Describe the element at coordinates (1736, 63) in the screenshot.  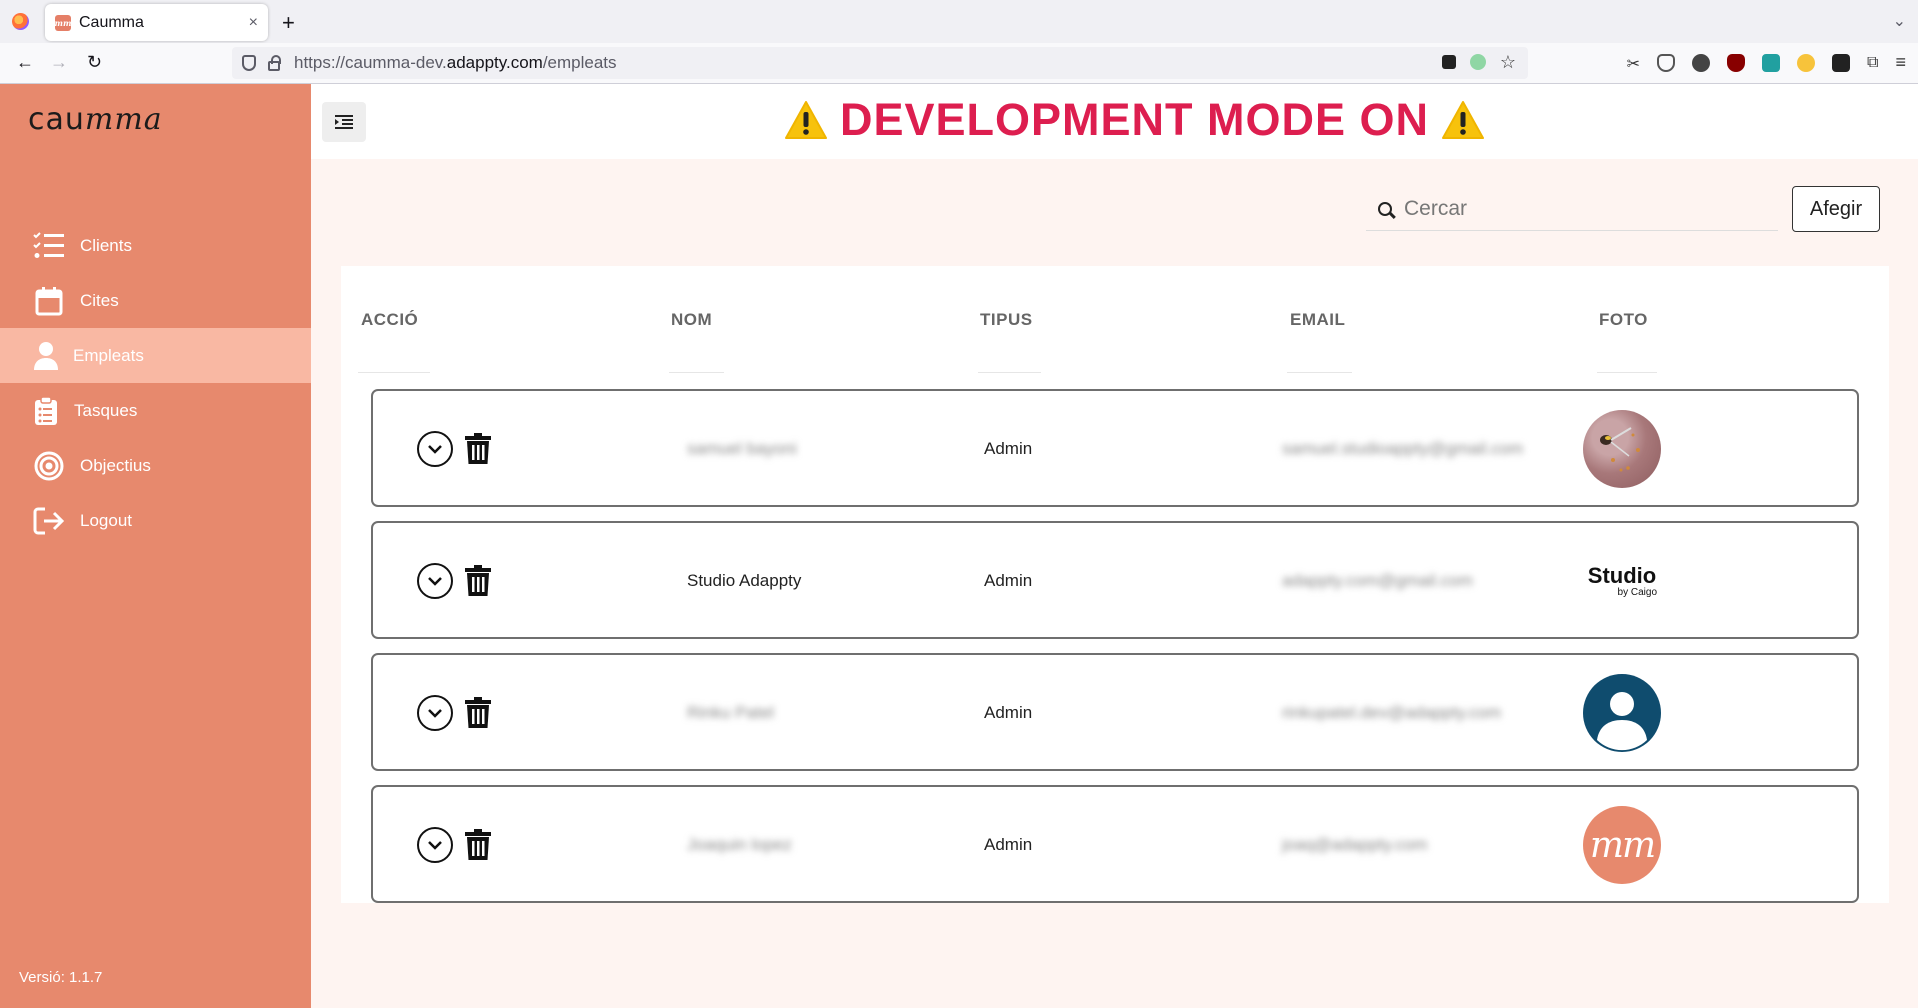
I see `ublock-icon` at that location.